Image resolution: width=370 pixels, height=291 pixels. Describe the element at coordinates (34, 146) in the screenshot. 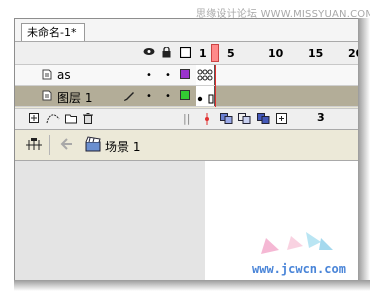

I see `timeline-toggle-icon` at that location.